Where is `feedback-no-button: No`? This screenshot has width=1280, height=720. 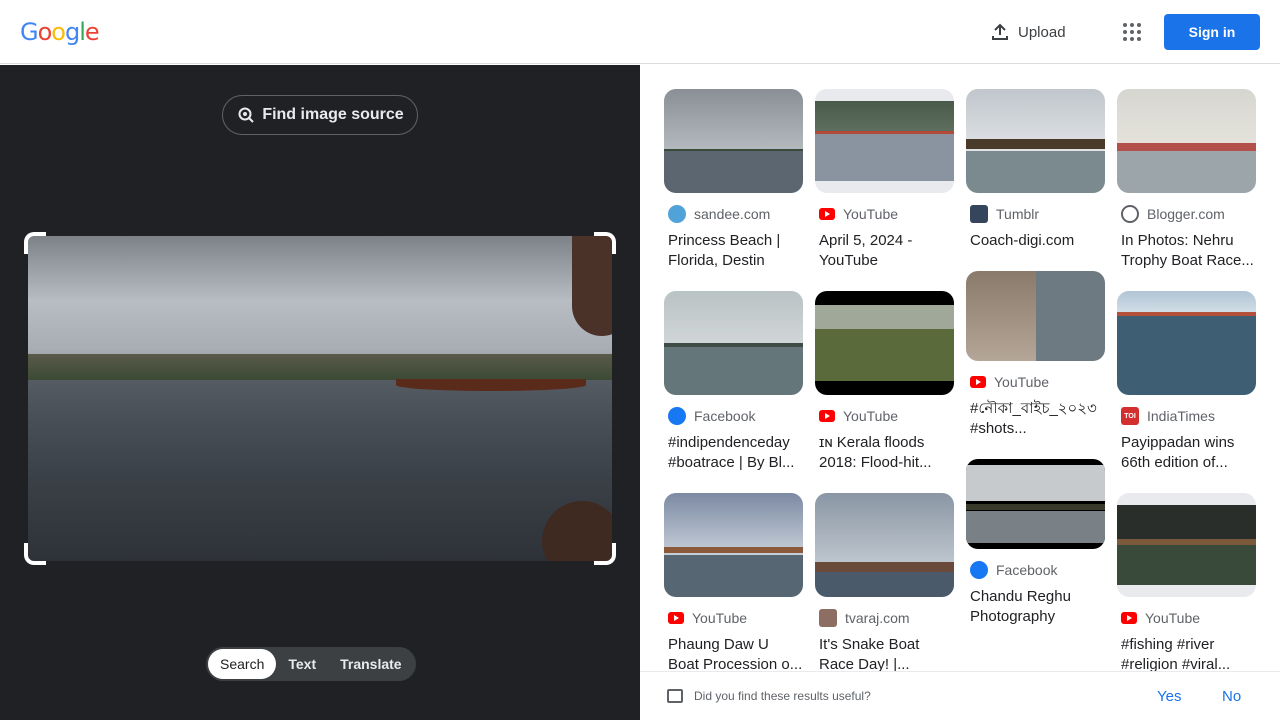 feedback-no-button: No is located at coordinates (1231, 696).